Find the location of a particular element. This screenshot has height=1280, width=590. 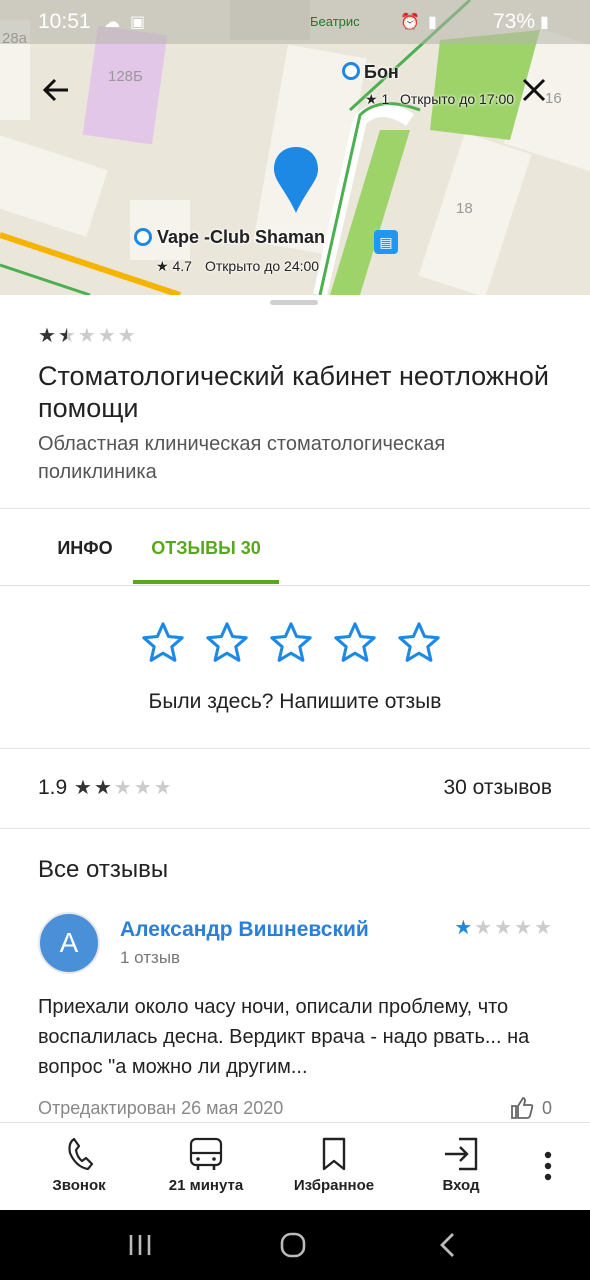

rate-stars is located at coordinates (291, 643).